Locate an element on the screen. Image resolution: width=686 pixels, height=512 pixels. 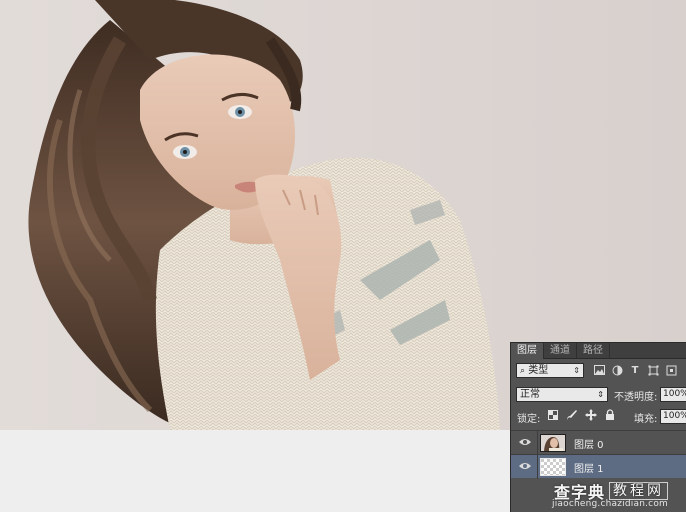
watermark-box-text: 教程网 is located at coordinates (639, 491).